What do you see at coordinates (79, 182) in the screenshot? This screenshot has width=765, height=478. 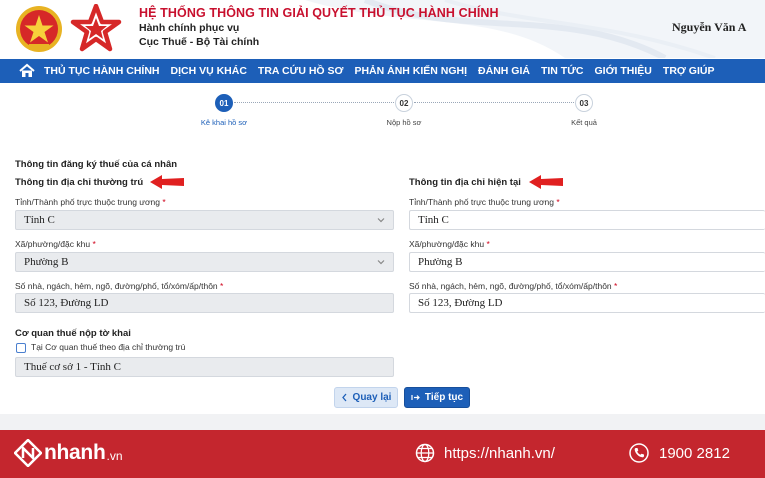 I see `permanent-address-heading: Thông tin địa chỉ thường trú` at bounding box center [79, 182].